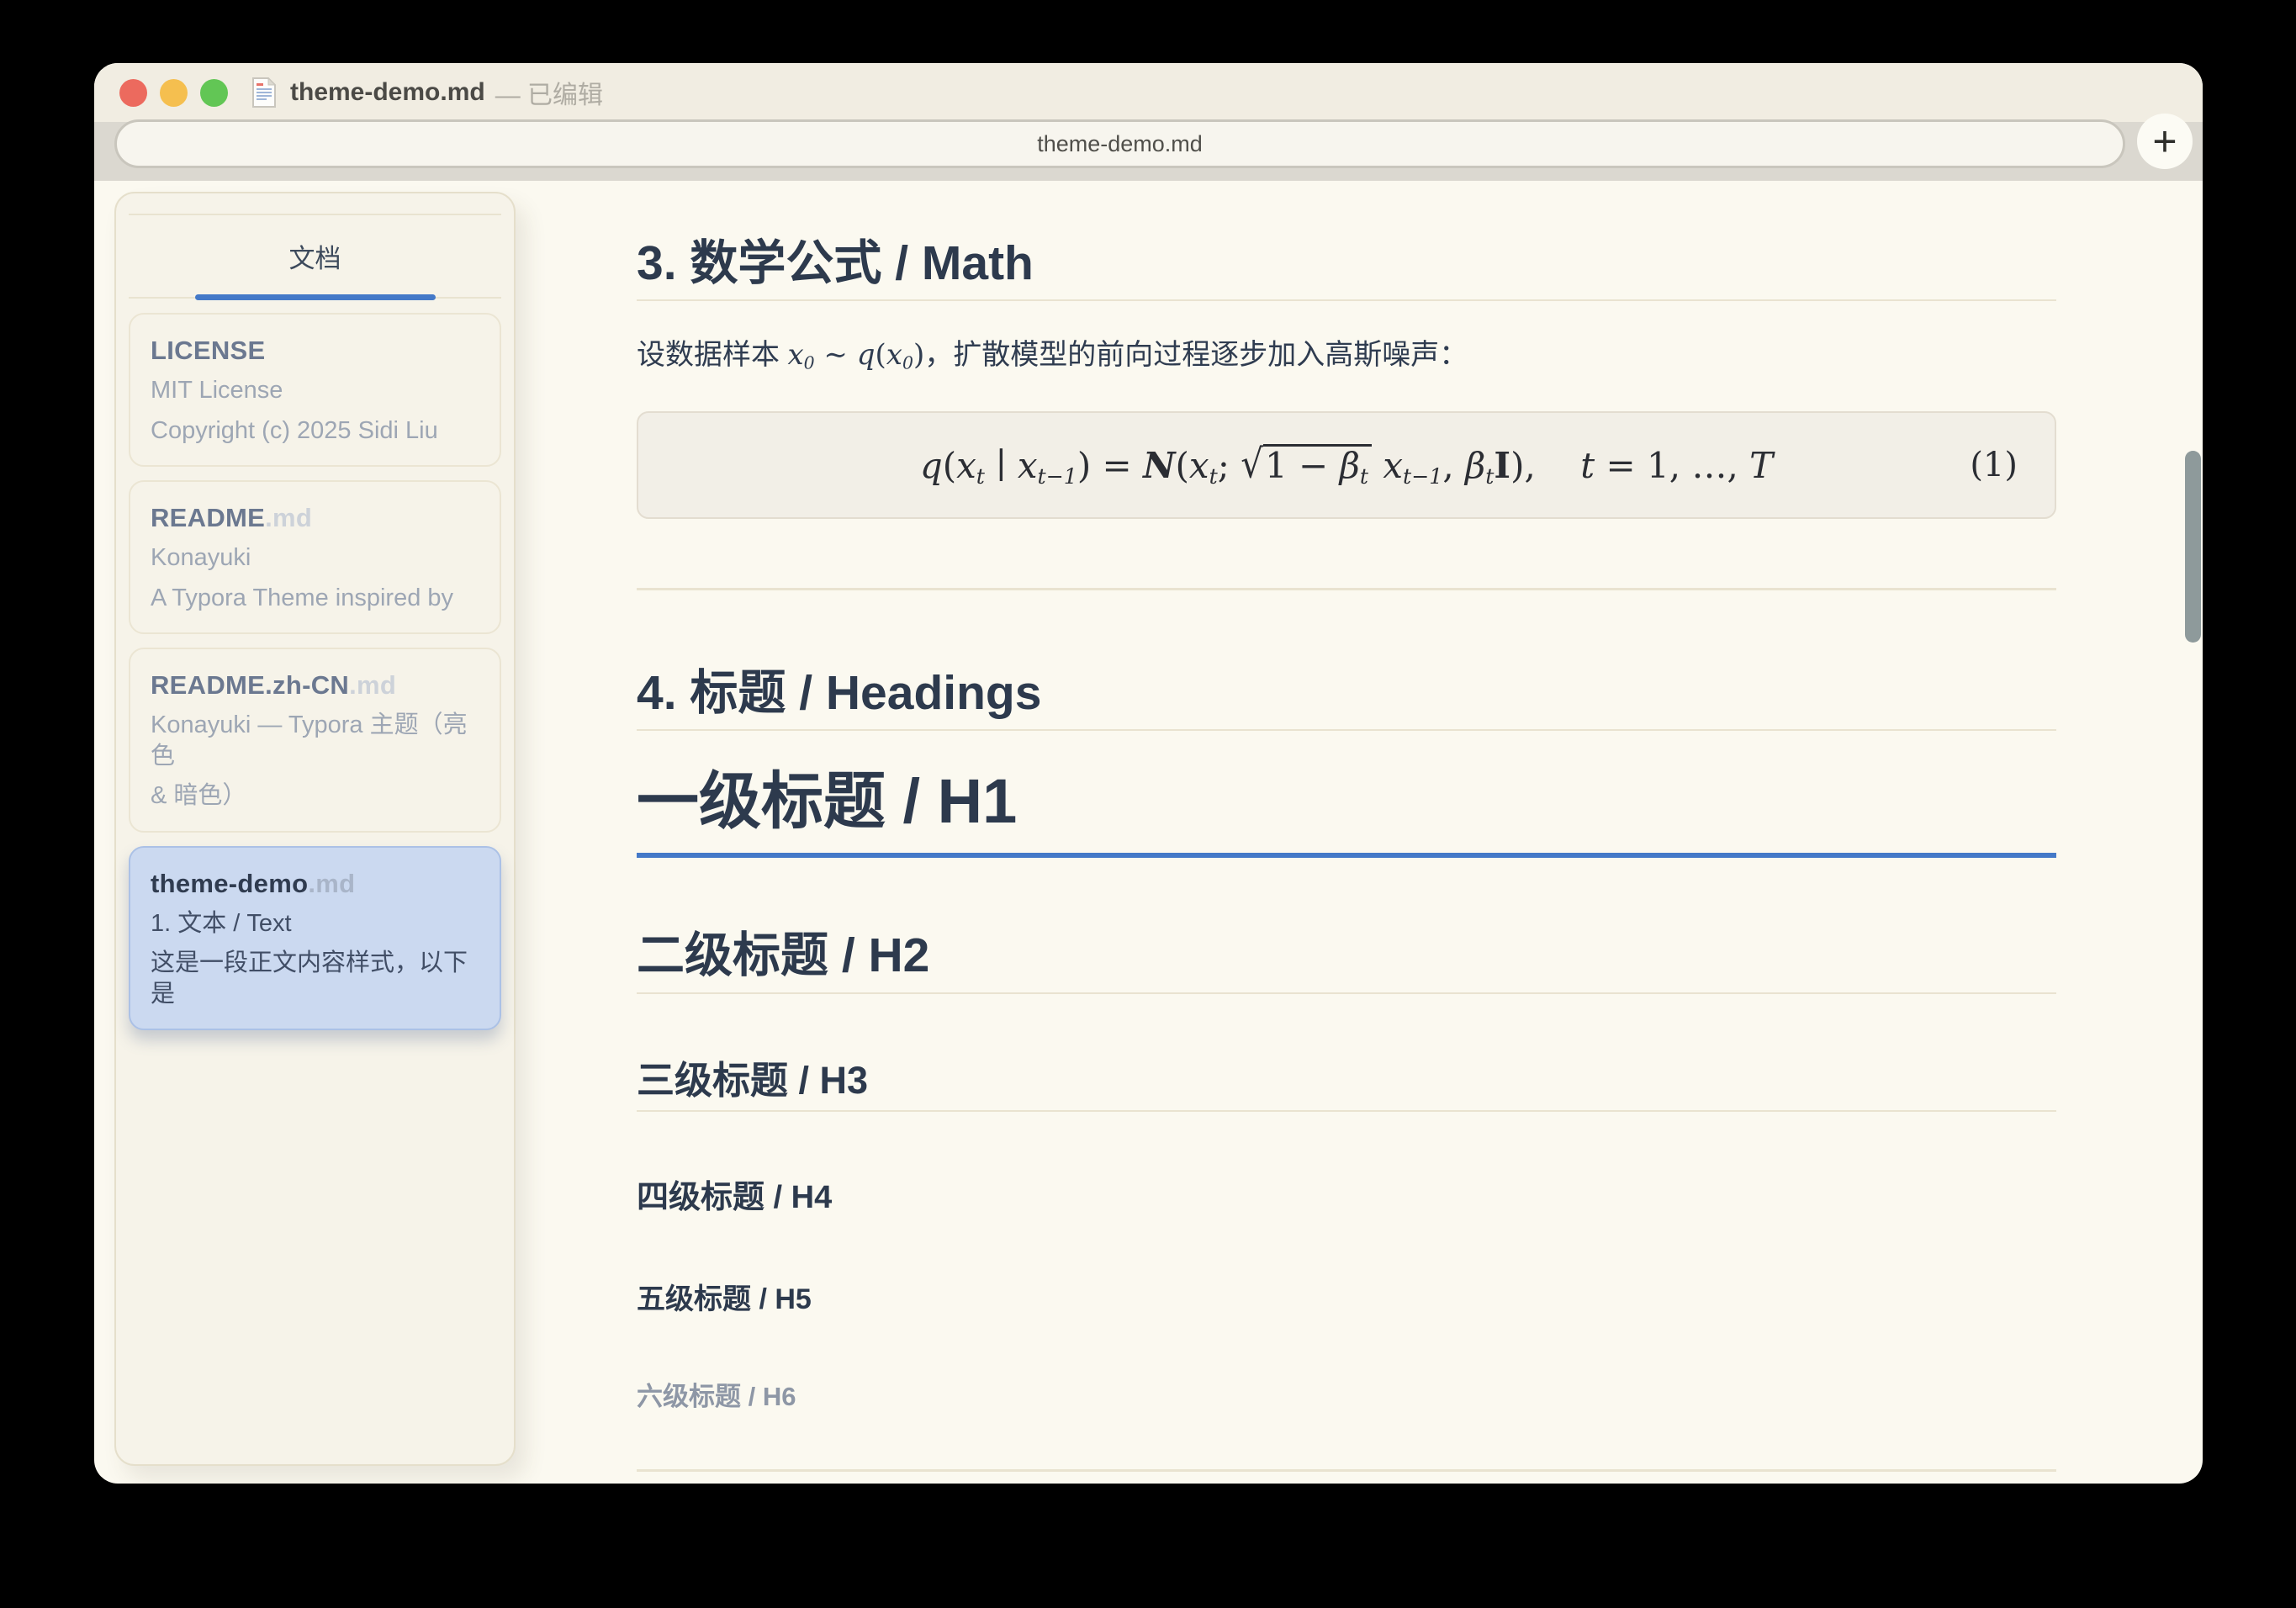  What do you see at coordinates (133, 92) in the screenshot?
I see `close-button` at bounding box center [133, 92].